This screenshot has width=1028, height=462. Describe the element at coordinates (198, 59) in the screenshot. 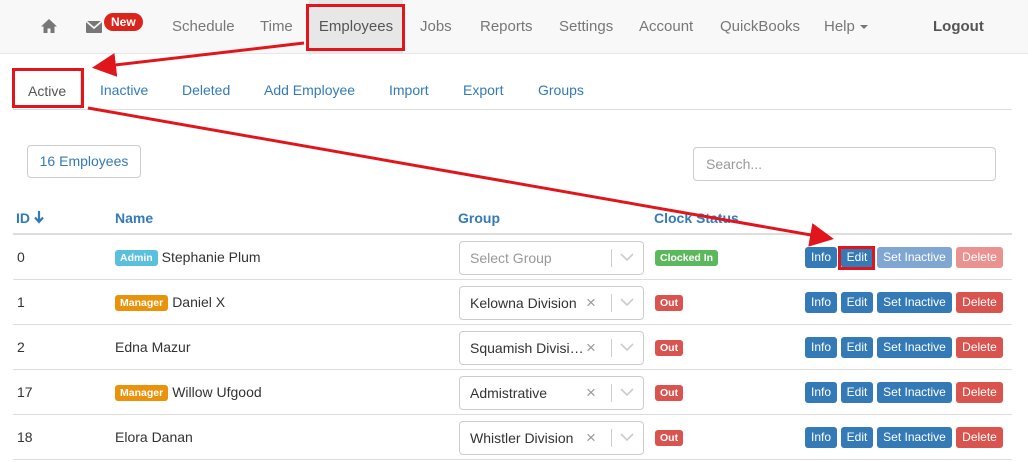

I see `annotation-arrow` at that location.